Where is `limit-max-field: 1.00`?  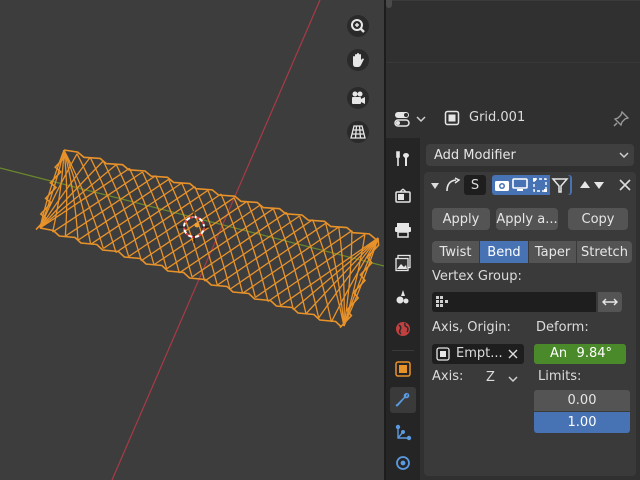
limit-max-field: 1.00 is located at coordinates (582, 422).